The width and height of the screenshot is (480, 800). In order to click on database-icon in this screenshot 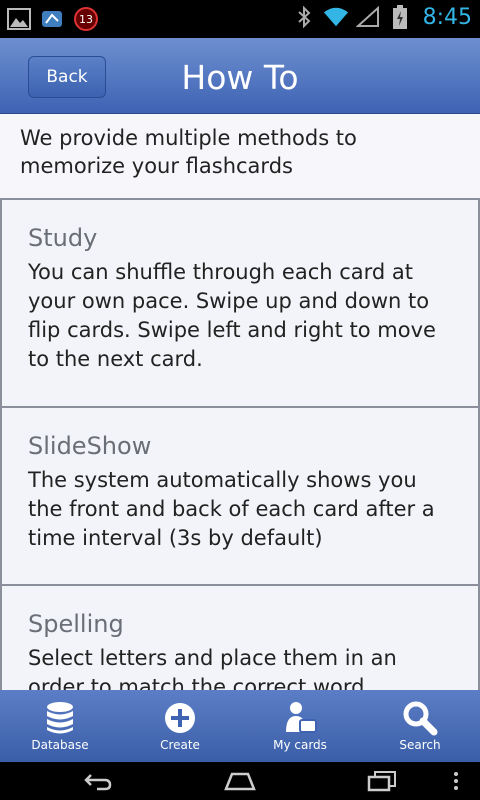, I will do `click(60, 718)`.